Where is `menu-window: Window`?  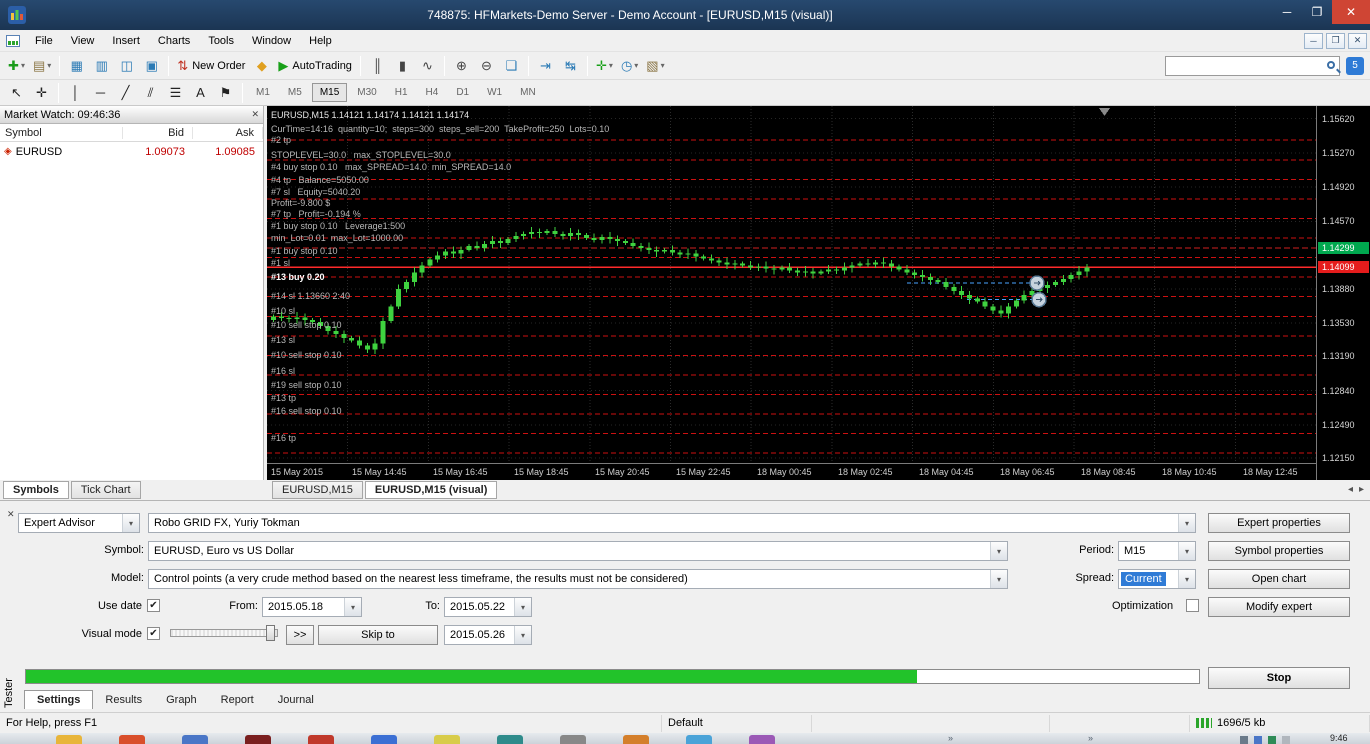 menu-window: Window is located at coordinates (271, 41).